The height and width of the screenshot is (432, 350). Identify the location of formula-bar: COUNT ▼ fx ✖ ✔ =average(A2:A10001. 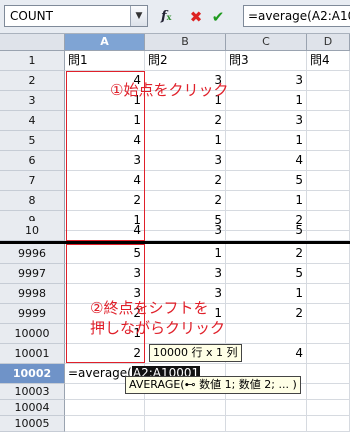
(175, 17).